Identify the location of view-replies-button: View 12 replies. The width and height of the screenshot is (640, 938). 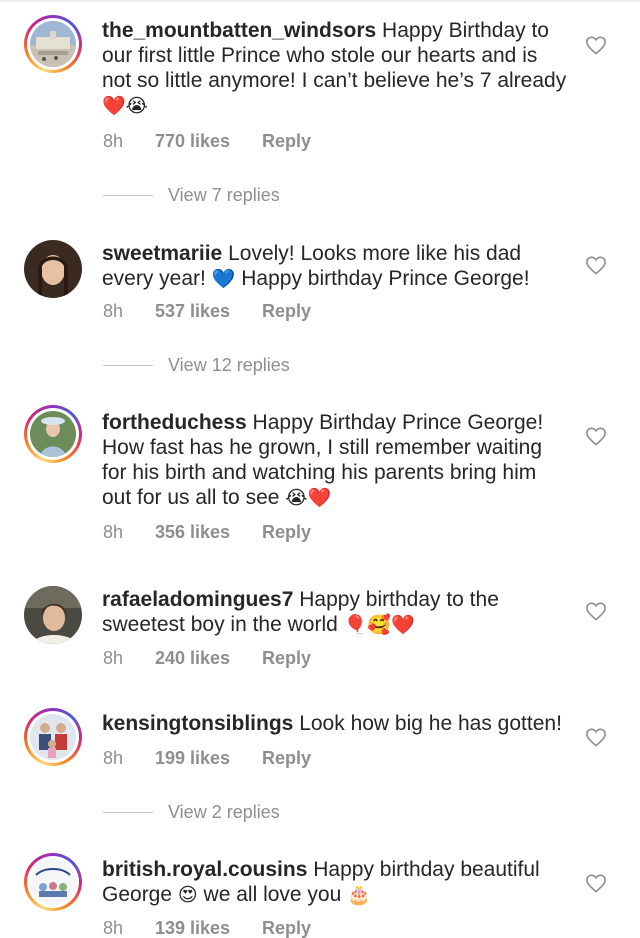
(196, 365).